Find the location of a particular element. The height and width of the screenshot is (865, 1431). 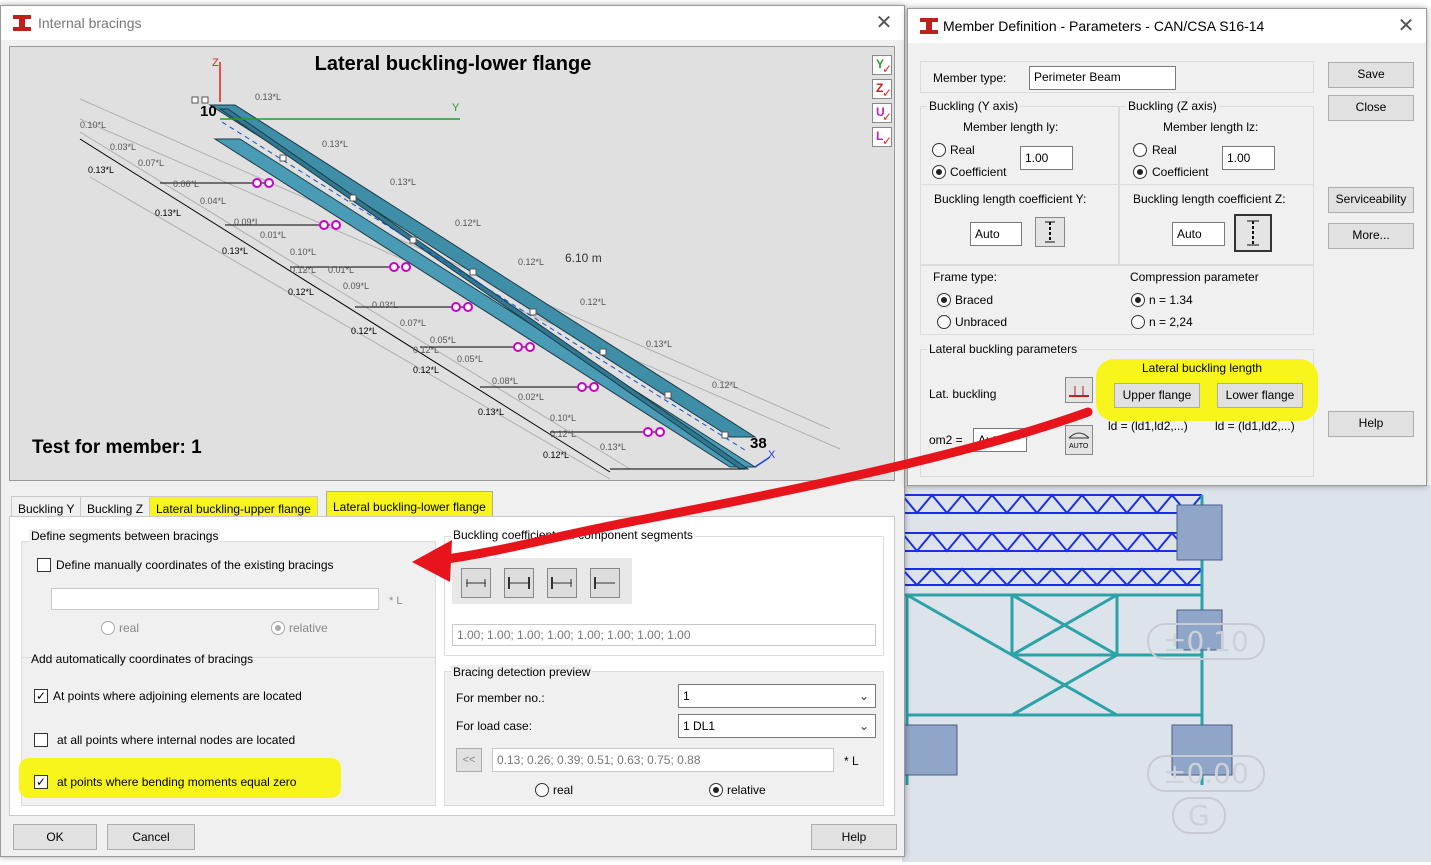

axis-x-label: X is located at coordinates (772, 455).